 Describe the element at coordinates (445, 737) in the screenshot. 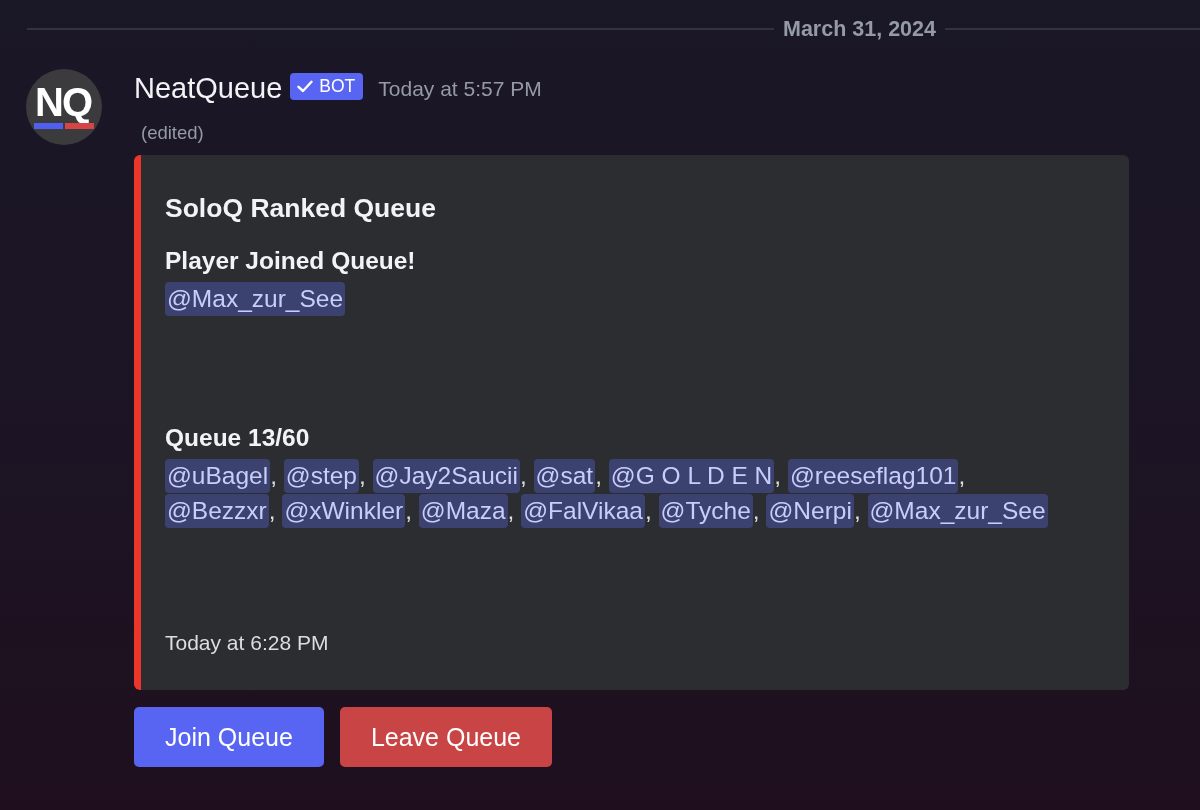

I see `action-button: Leave Queue` at that location.